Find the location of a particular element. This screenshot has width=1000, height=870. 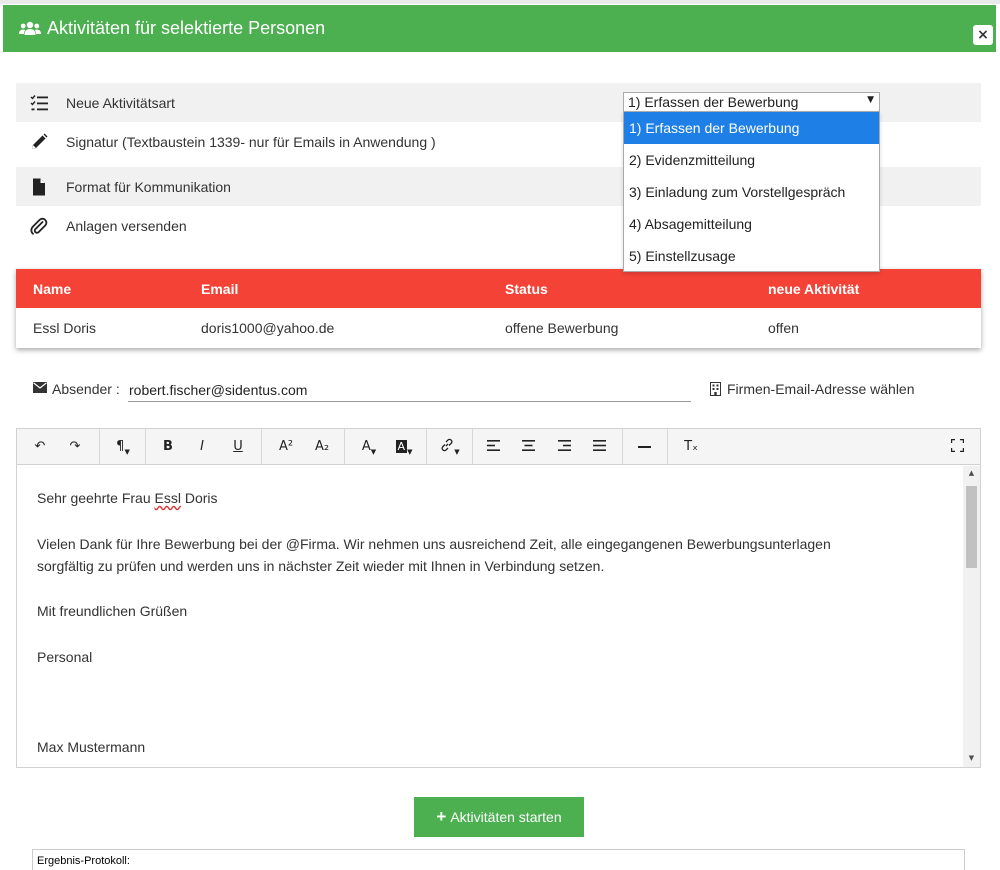

paperclip-icon is located at coordinates (39, 226).